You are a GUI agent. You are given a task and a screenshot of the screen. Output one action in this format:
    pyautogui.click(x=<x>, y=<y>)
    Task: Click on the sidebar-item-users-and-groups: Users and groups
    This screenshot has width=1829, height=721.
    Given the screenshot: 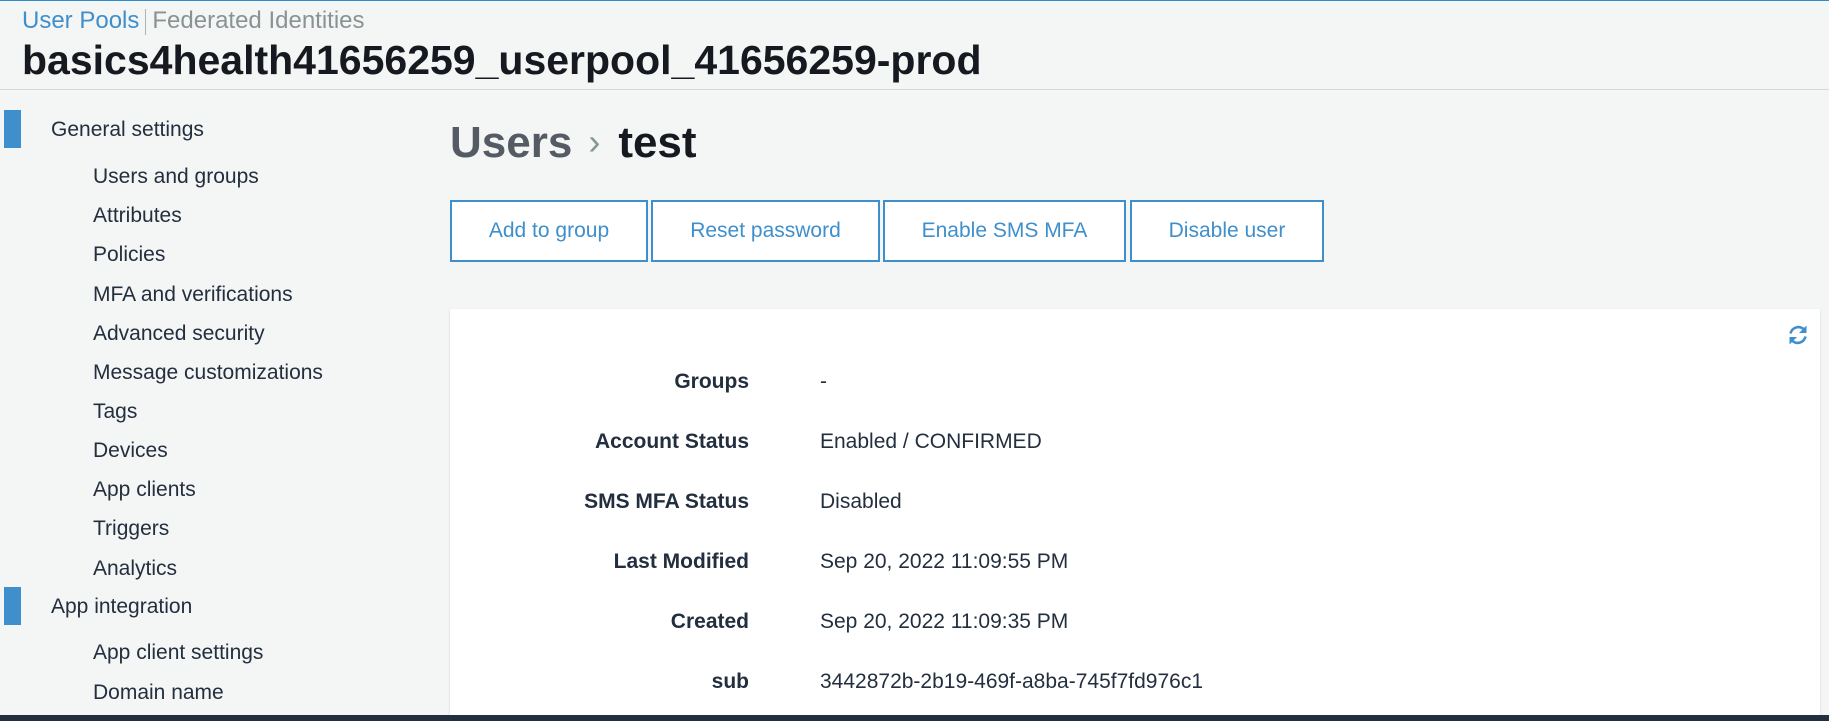 What is the action you would take?
    pyautogui.click(x=176, y=177)
    